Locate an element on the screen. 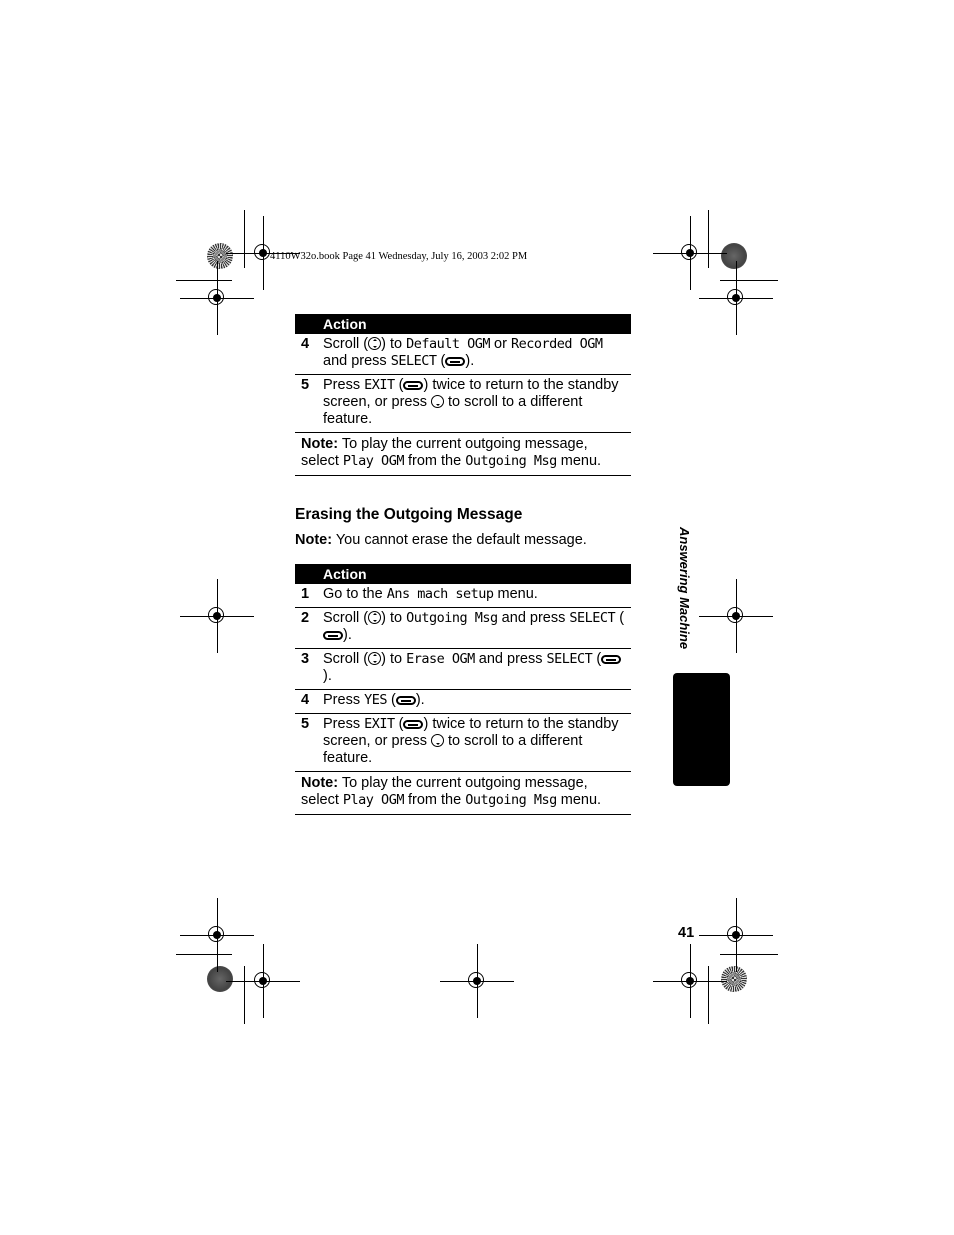 The width and height of the screenshot is (954, 1235). table-header: Action is located at coordinates (463, 574).